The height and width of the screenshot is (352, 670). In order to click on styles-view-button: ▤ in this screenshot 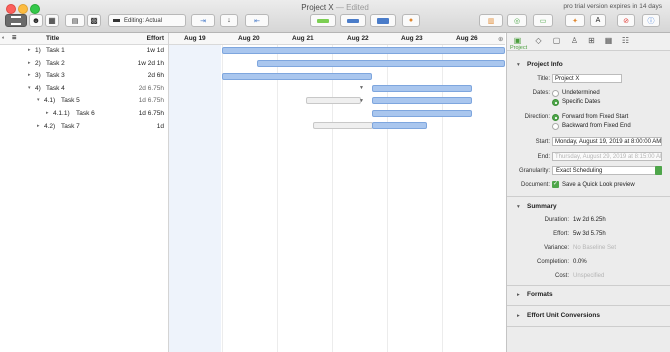, I will do `click(75, 20)`.